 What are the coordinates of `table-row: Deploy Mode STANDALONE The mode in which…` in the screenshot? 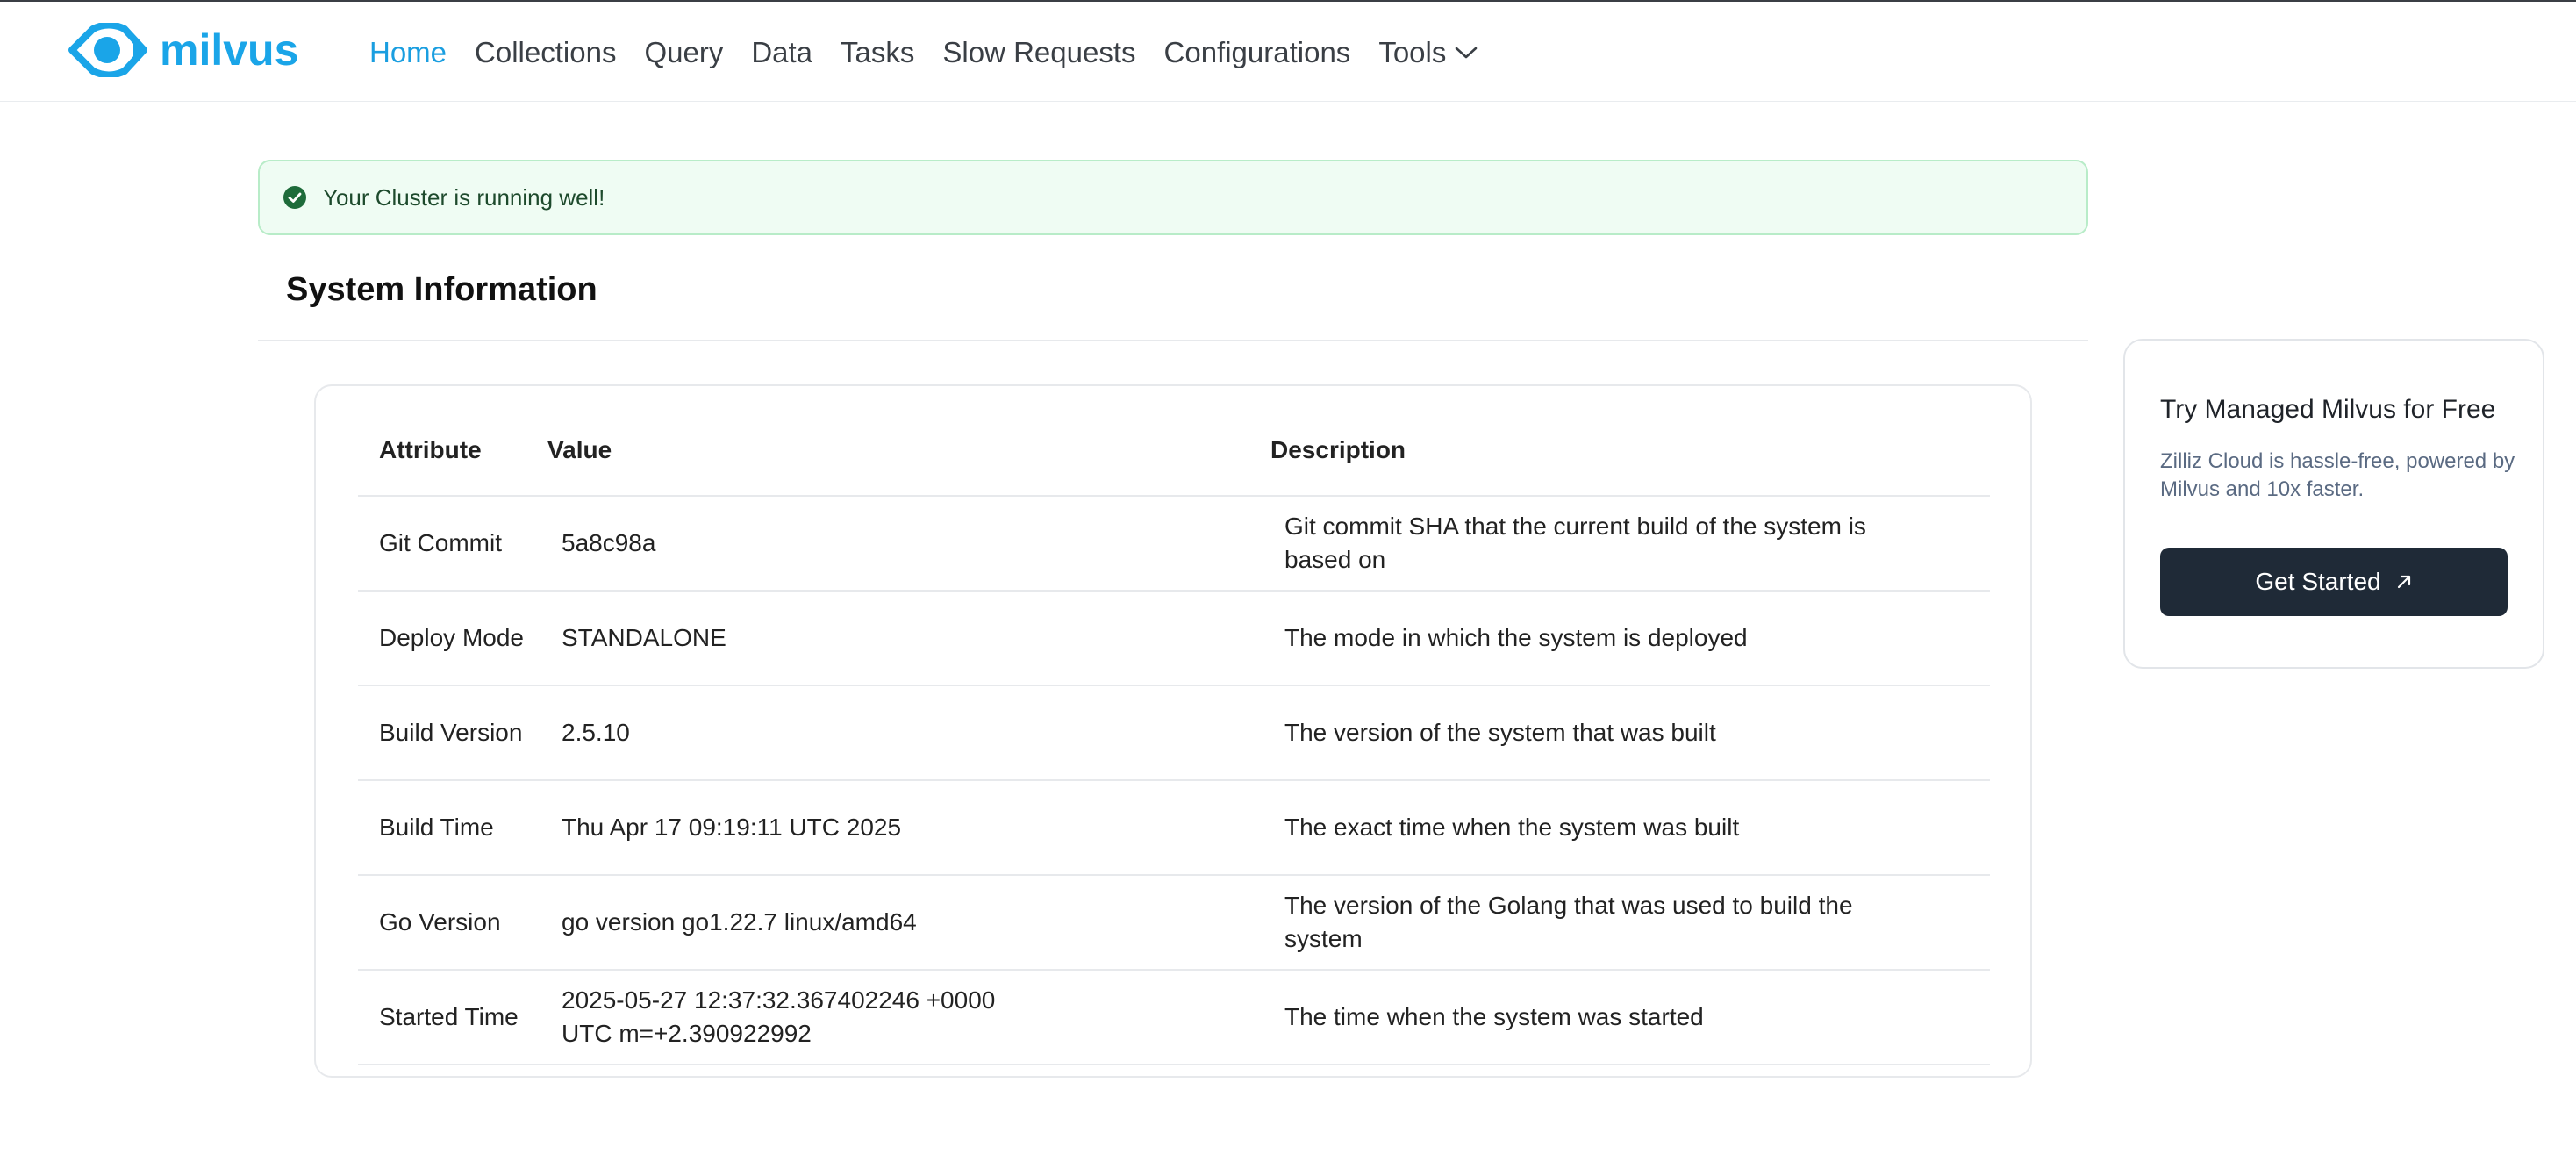 It's located at (1174, 638).